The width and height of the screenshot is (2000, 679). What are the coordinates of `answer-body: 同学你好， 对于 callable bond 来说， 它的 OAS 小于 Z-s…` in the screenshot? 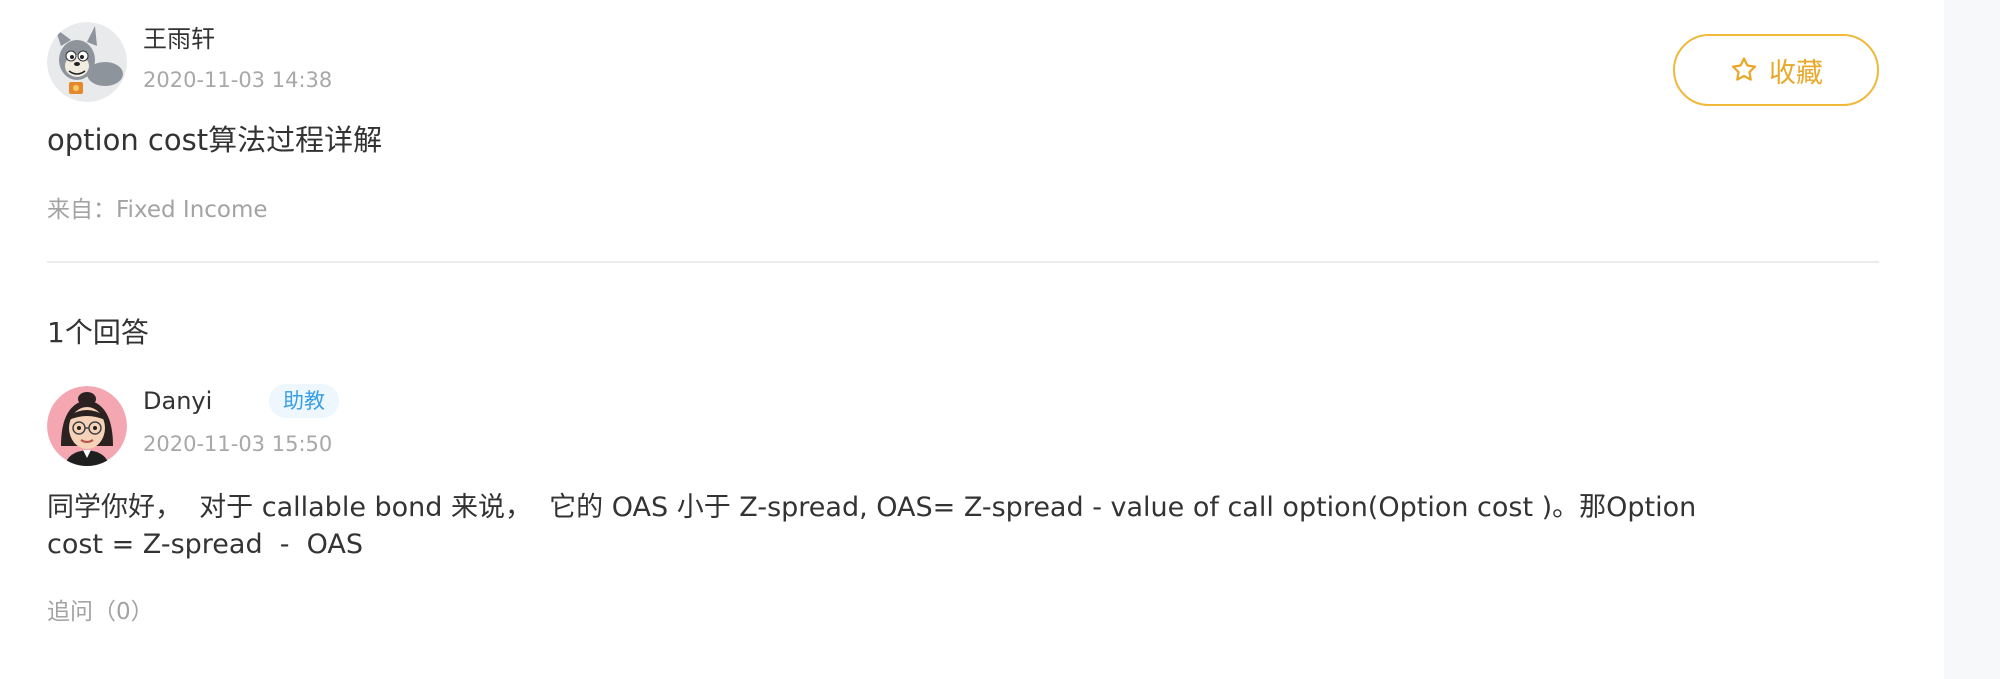 It's located at (877, 526).